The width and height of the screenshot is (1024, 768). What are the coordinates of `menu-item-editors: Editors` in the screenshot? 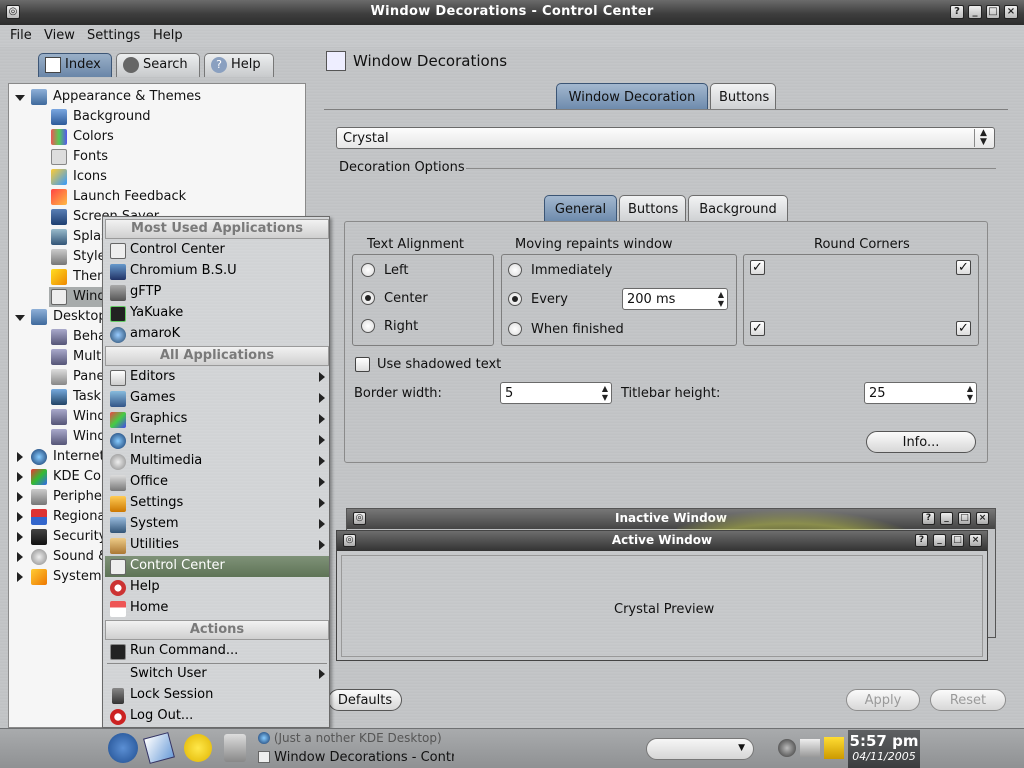 It's located at (217, 377).